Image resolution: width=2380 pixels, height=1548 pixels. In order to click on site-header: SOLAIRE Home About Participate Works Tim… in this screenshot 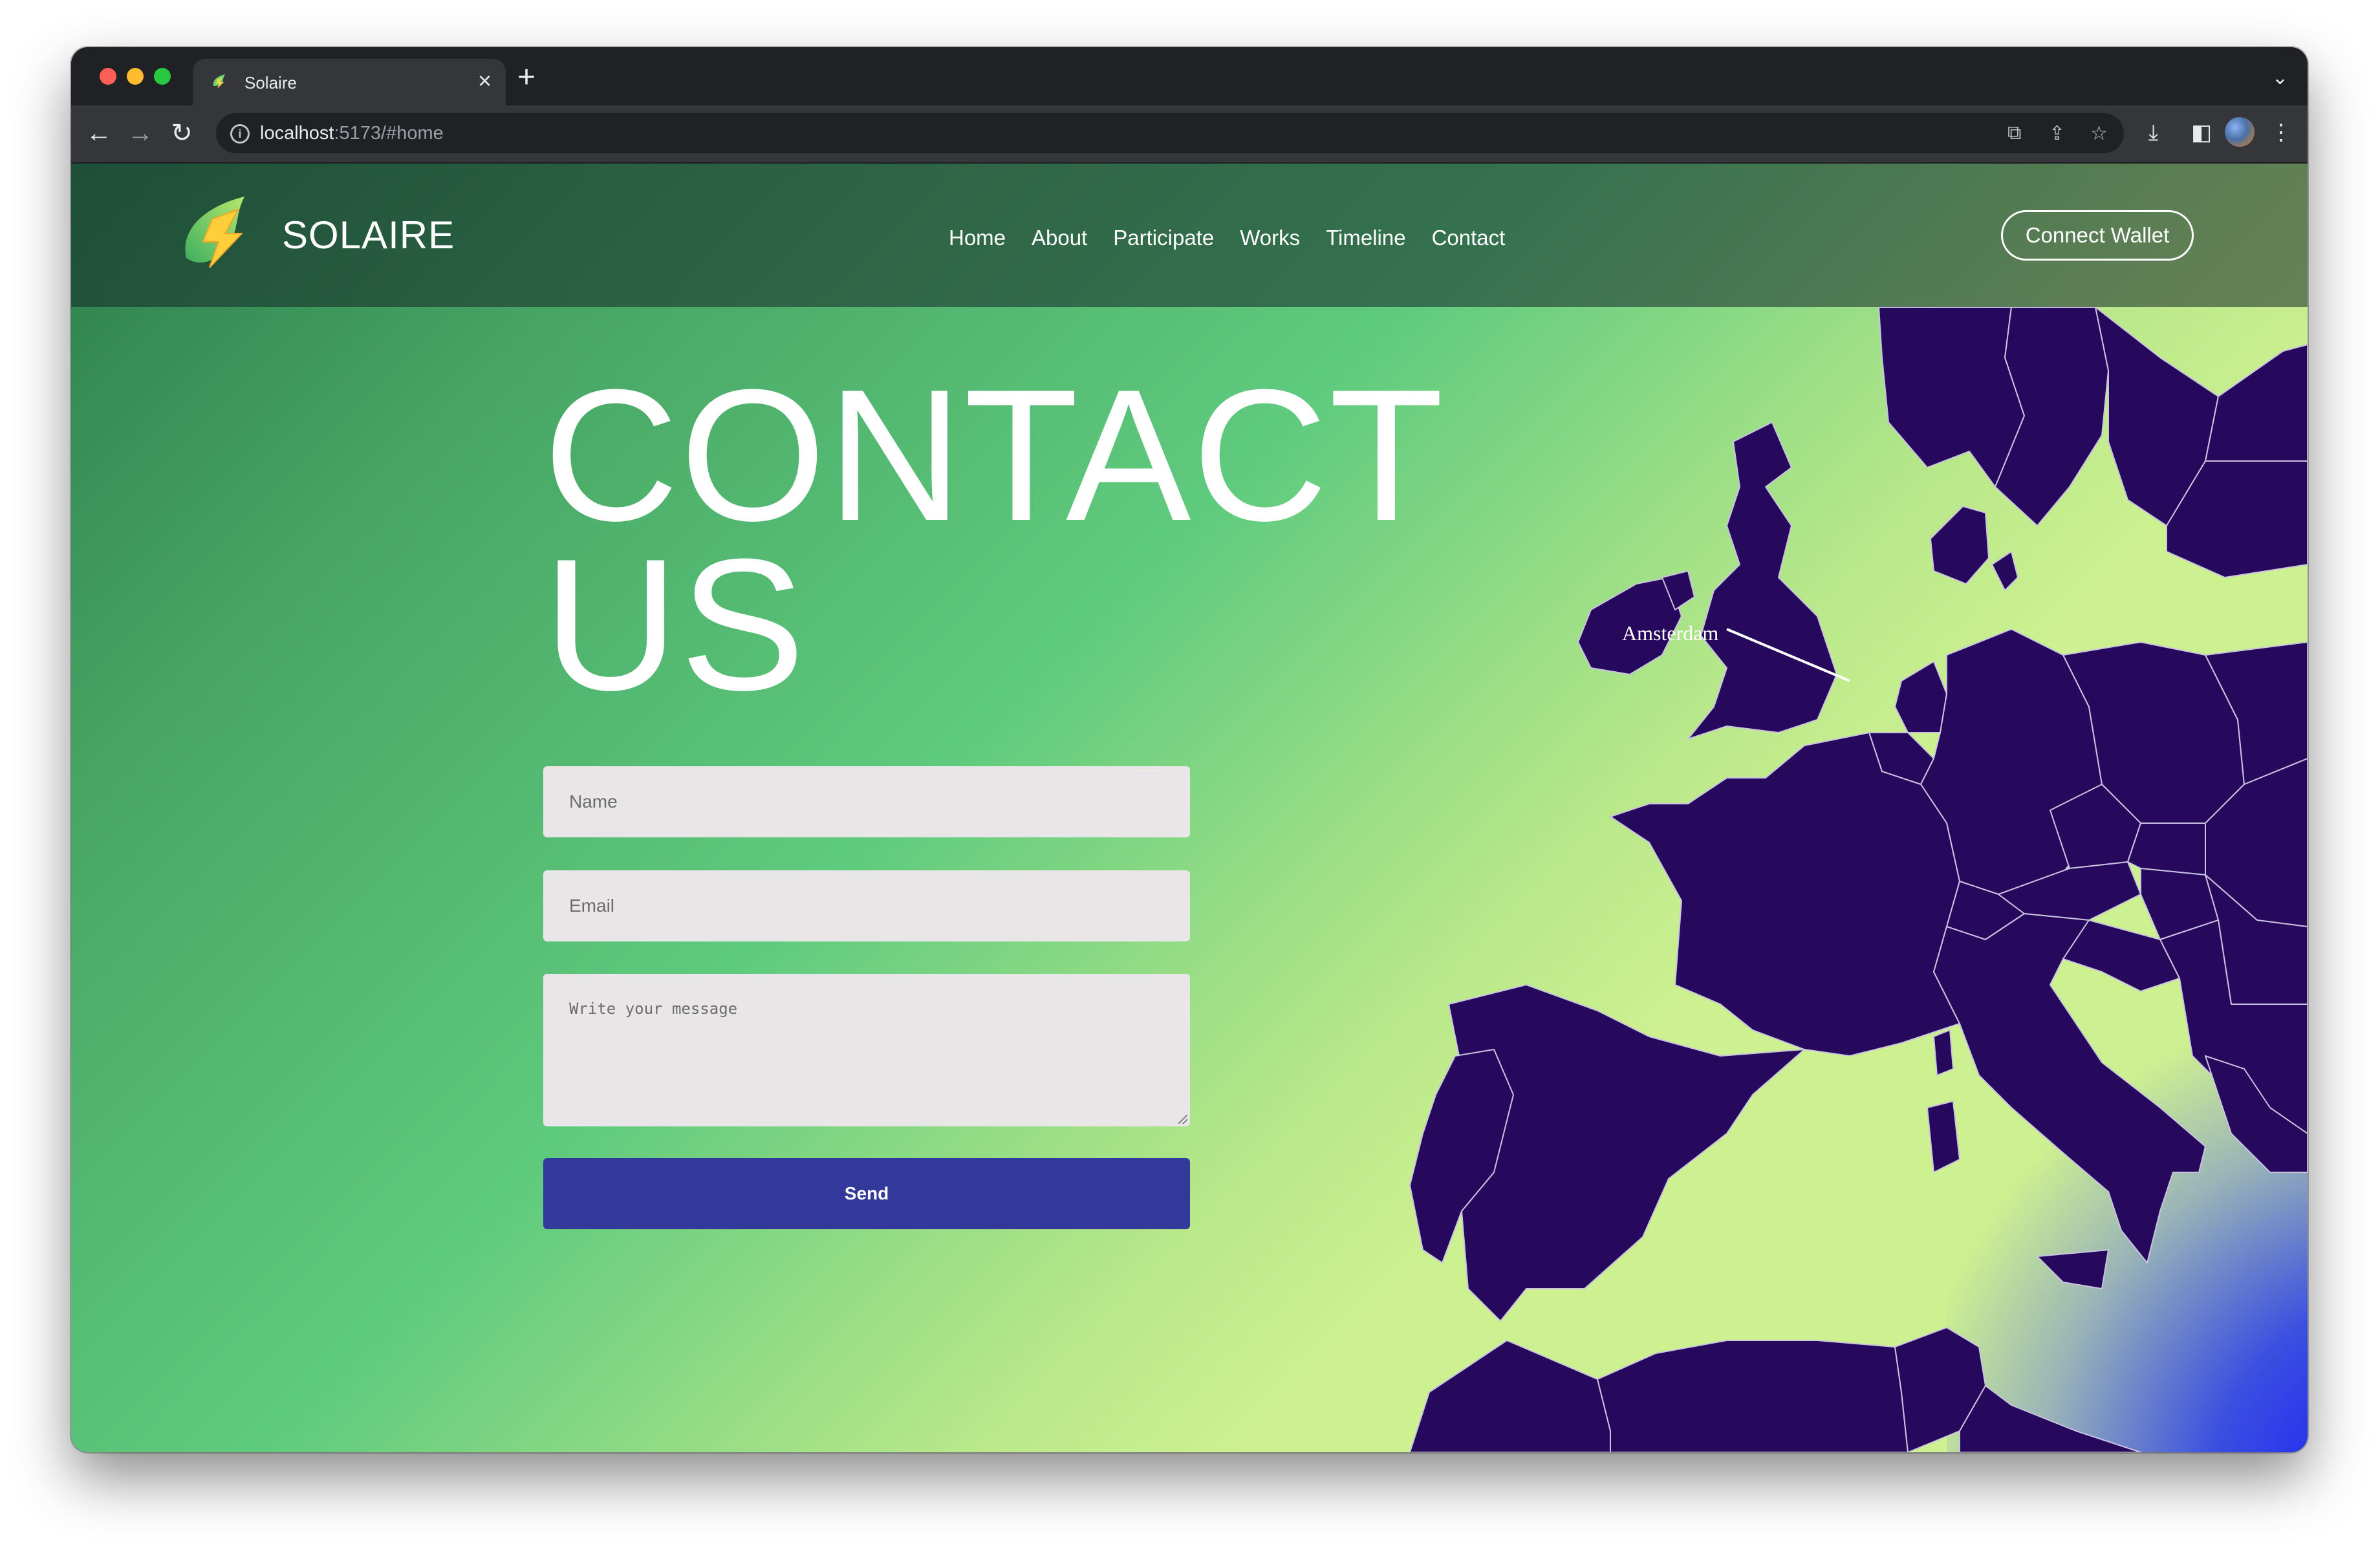, I will do `click(1189, 235)`.